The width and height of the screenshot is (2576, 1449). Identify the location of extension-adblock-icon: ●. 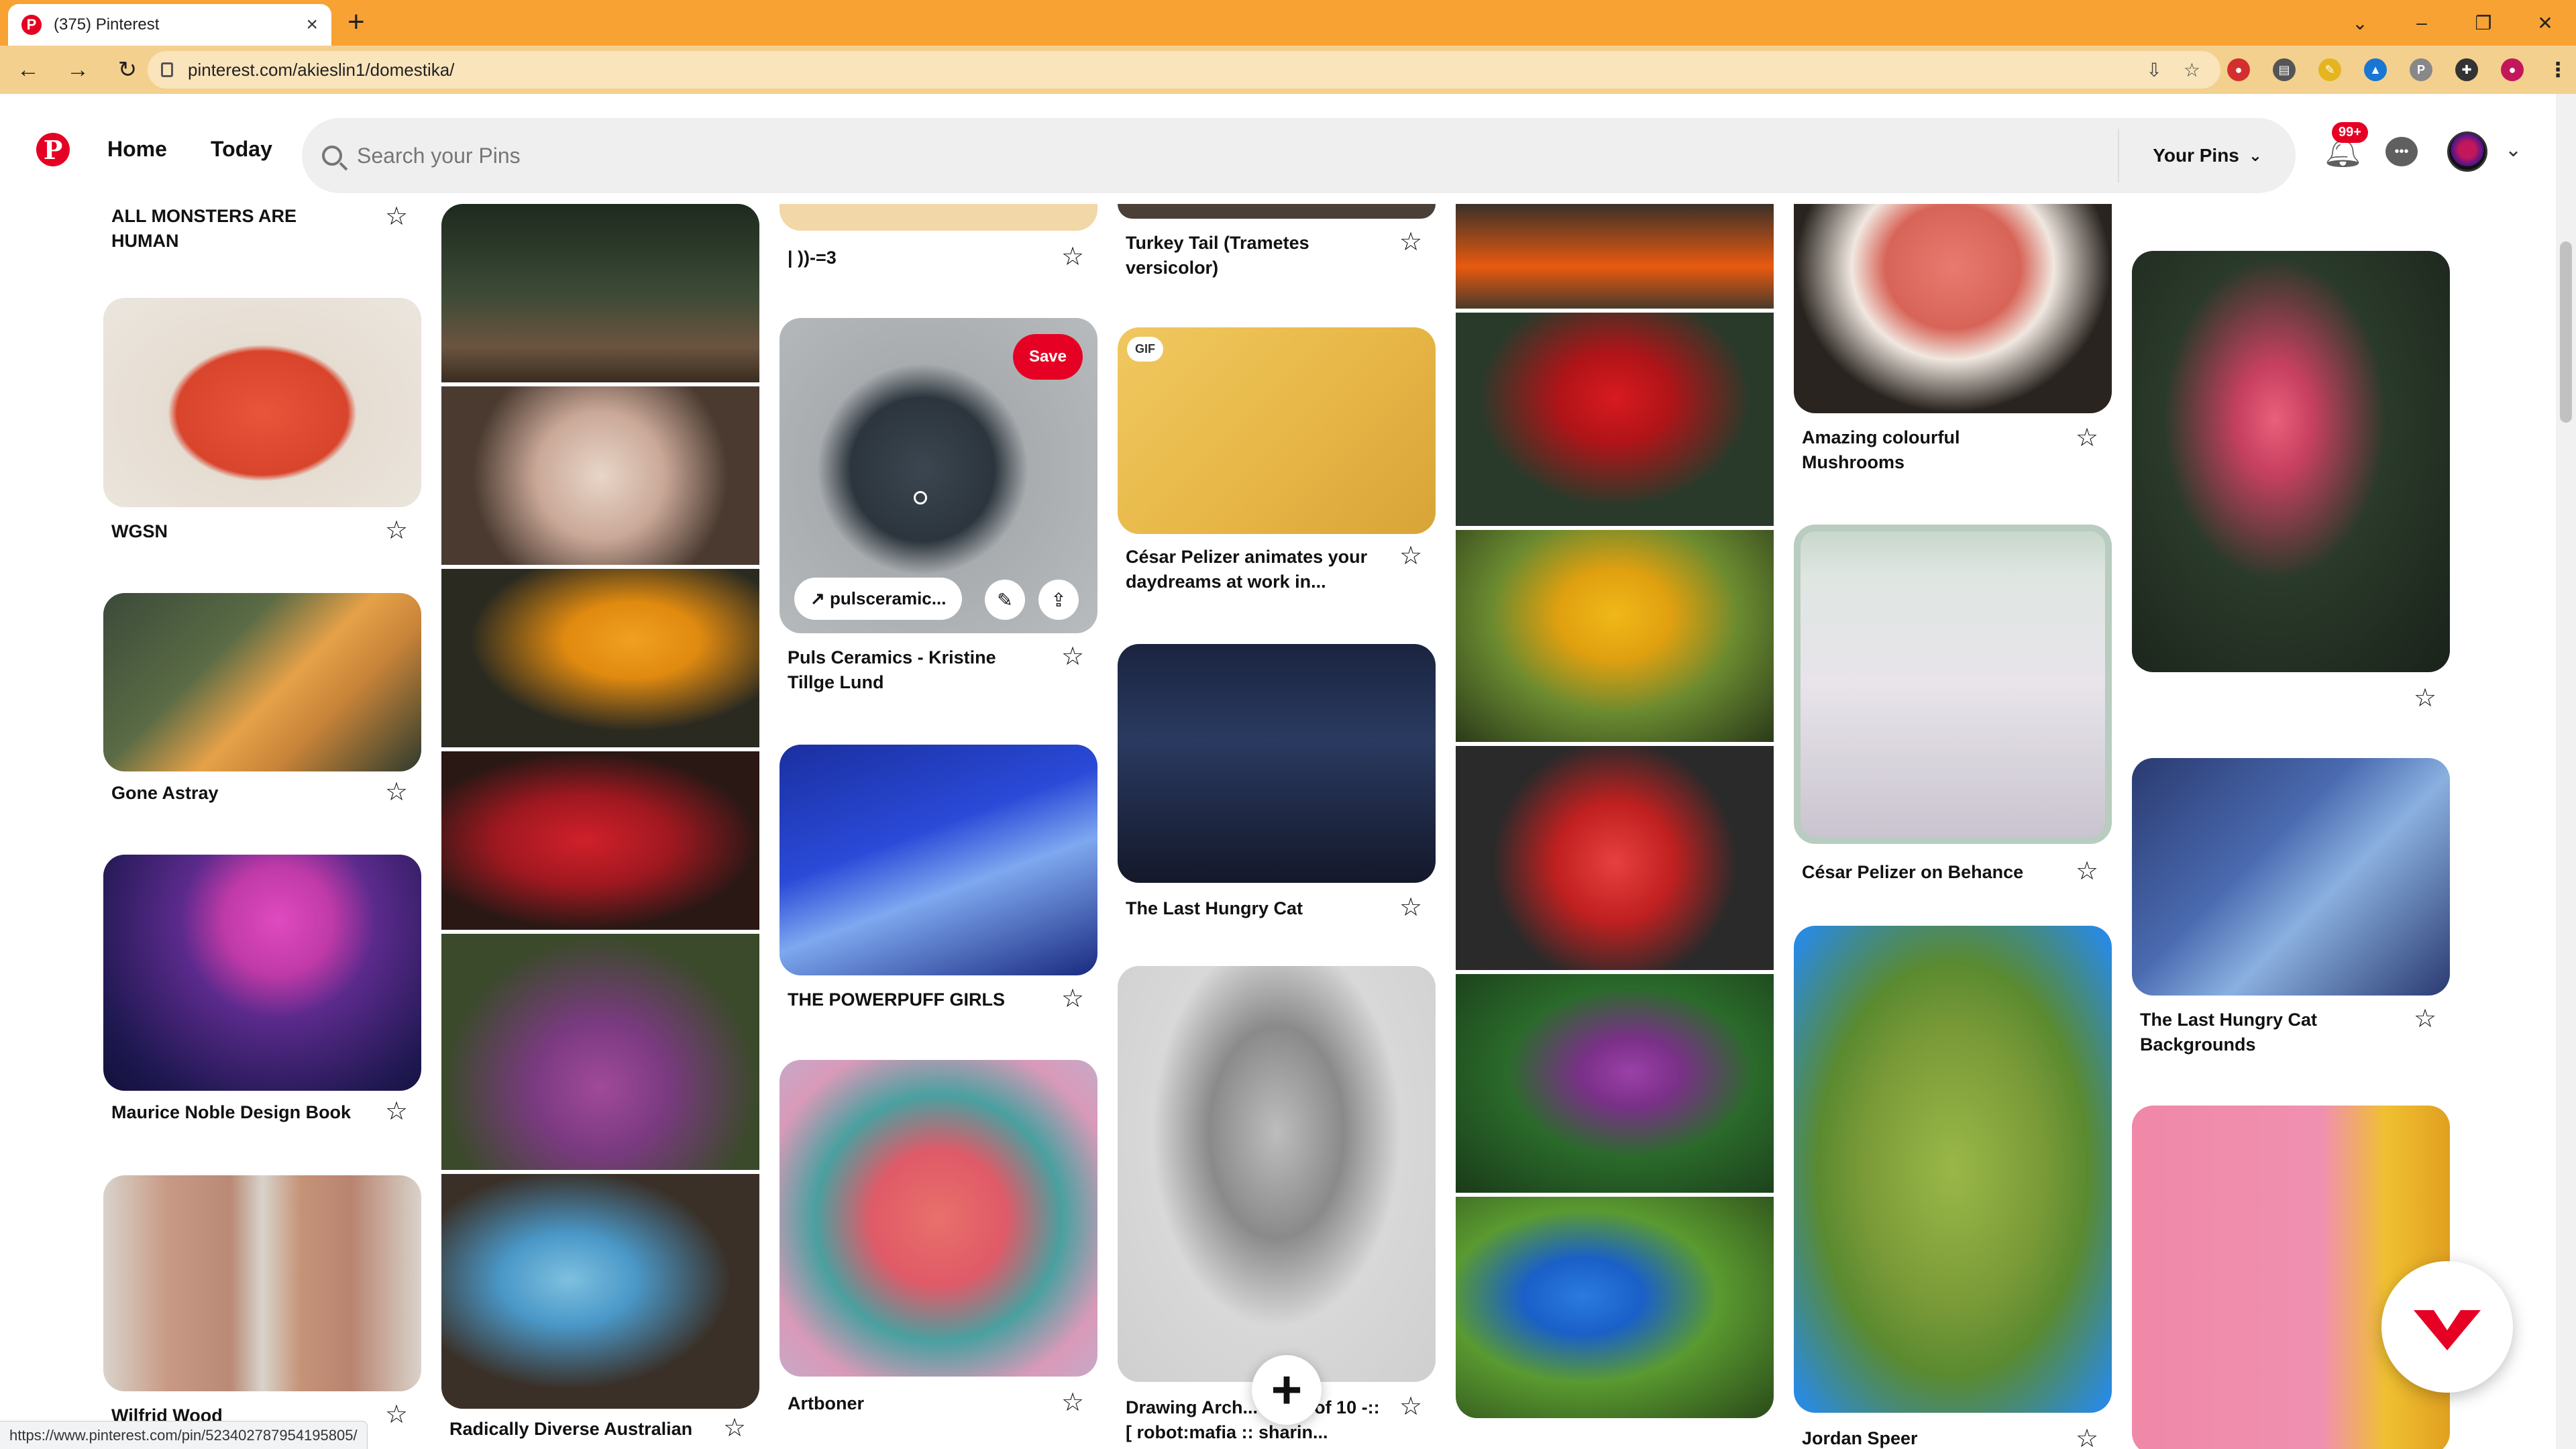
(2238, 69).